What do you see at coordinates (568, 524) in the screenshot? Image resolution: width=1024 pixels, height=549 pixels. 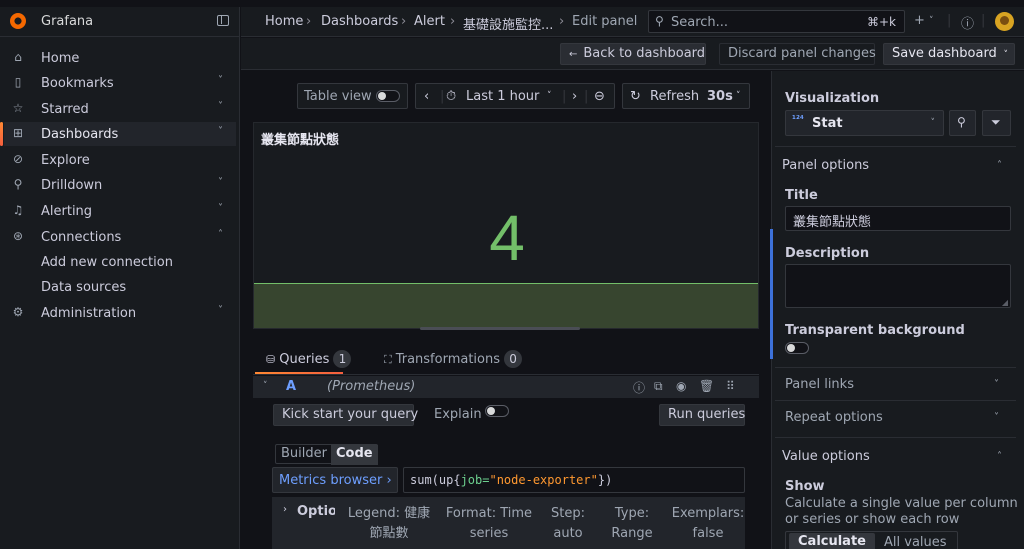 I see `option-step: Step: auto` at bounding box center [568, 524].